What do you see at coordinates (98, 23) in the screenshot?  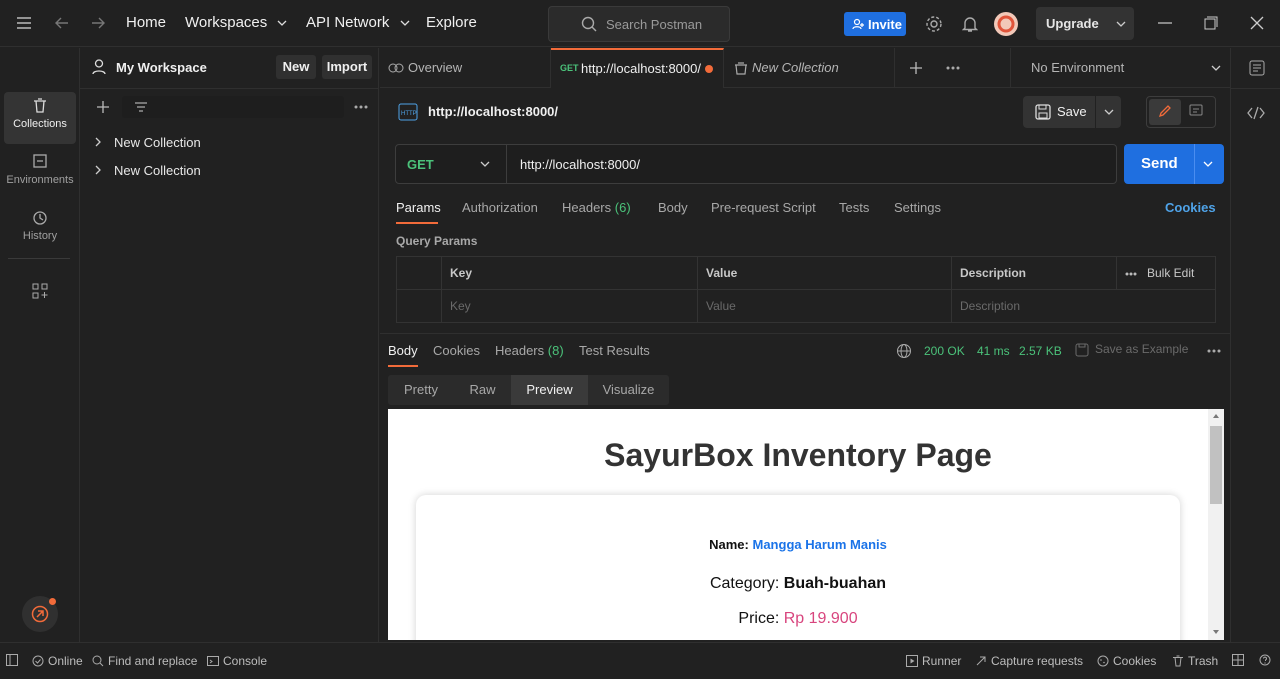 I see `forward-arrow-icon` at bounding box center [98, 23].